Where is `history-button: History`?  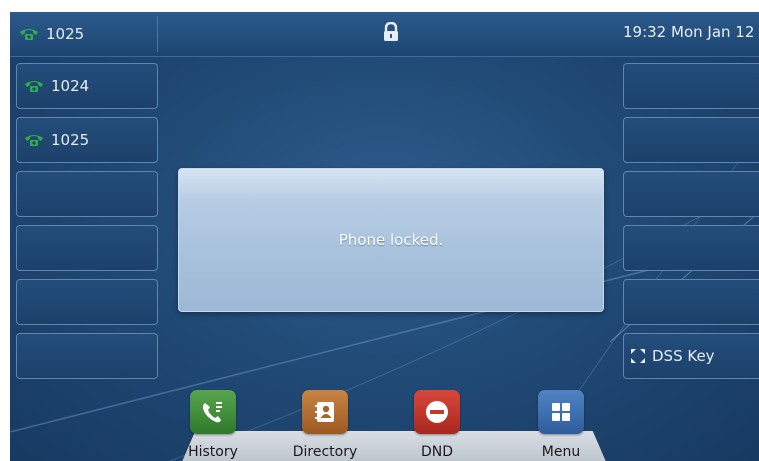
history-button: History is located at coordinates (213, 425).